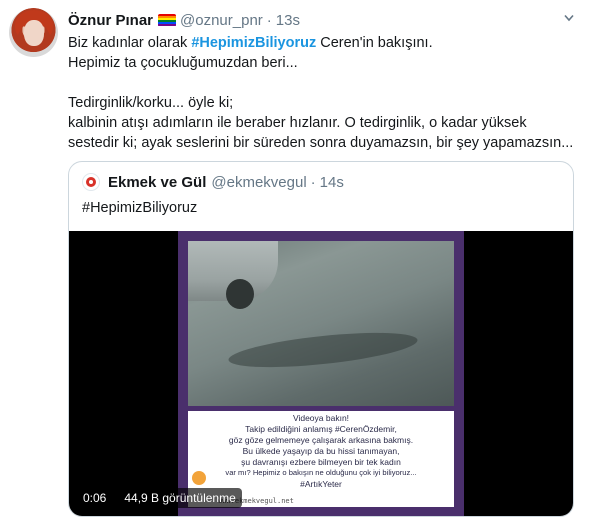  I want to click on avatar, so click(33, 32).